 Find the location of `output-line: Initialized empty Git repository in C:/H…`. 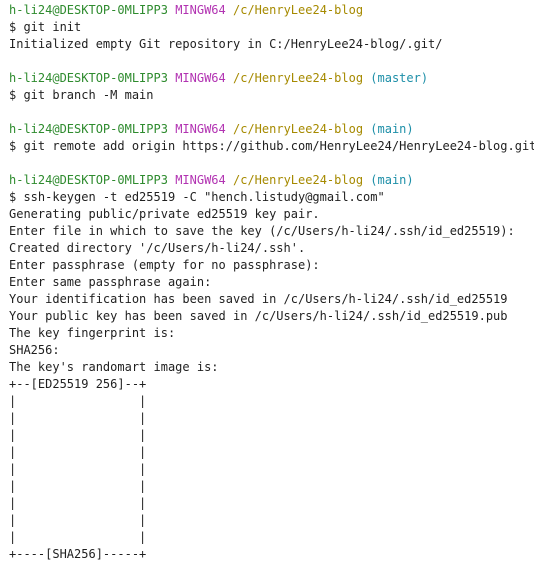

output-line: Initialized empty Git repository in C:/H… is located at coordinates (226, 44).